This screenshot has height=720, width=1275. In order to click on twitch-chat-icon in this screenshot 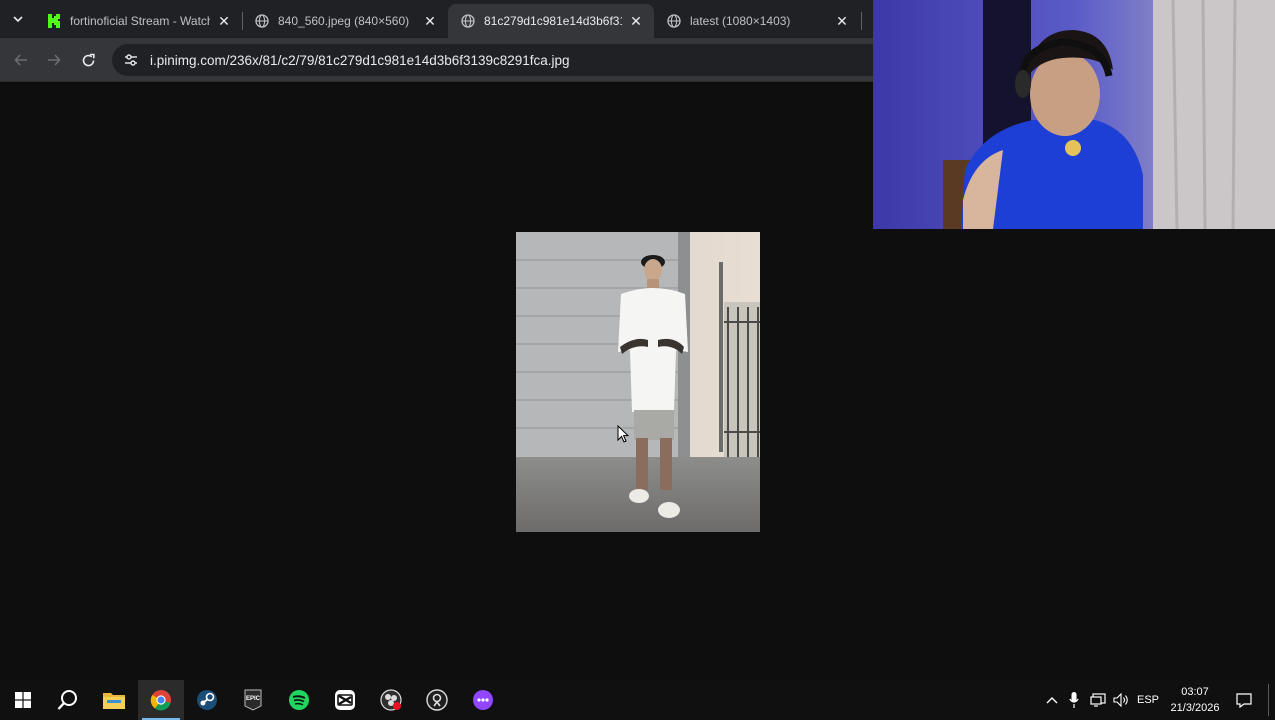, I will do `click(483, 700)`.